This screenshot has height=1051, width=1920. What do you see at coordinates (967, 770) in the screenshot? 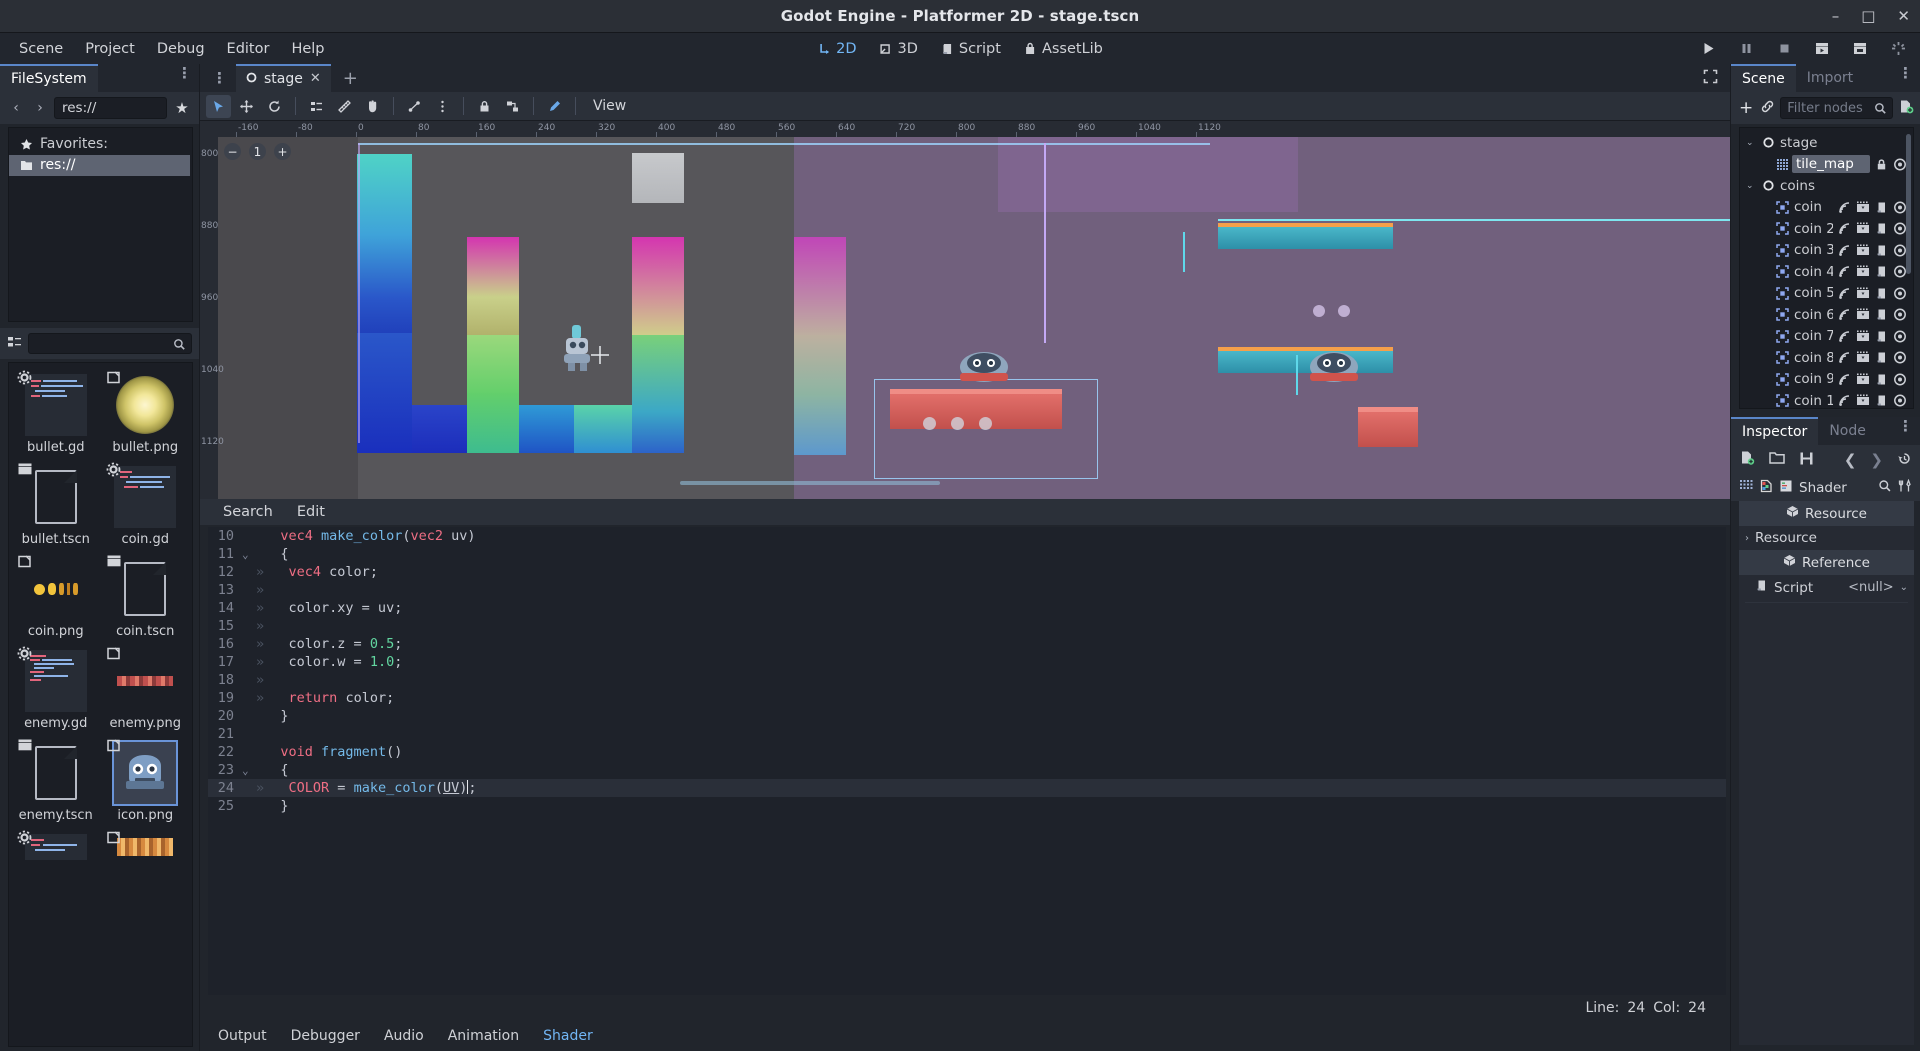
I see `code-line: 23 ⌄ {` at bounding box center [967, 770].